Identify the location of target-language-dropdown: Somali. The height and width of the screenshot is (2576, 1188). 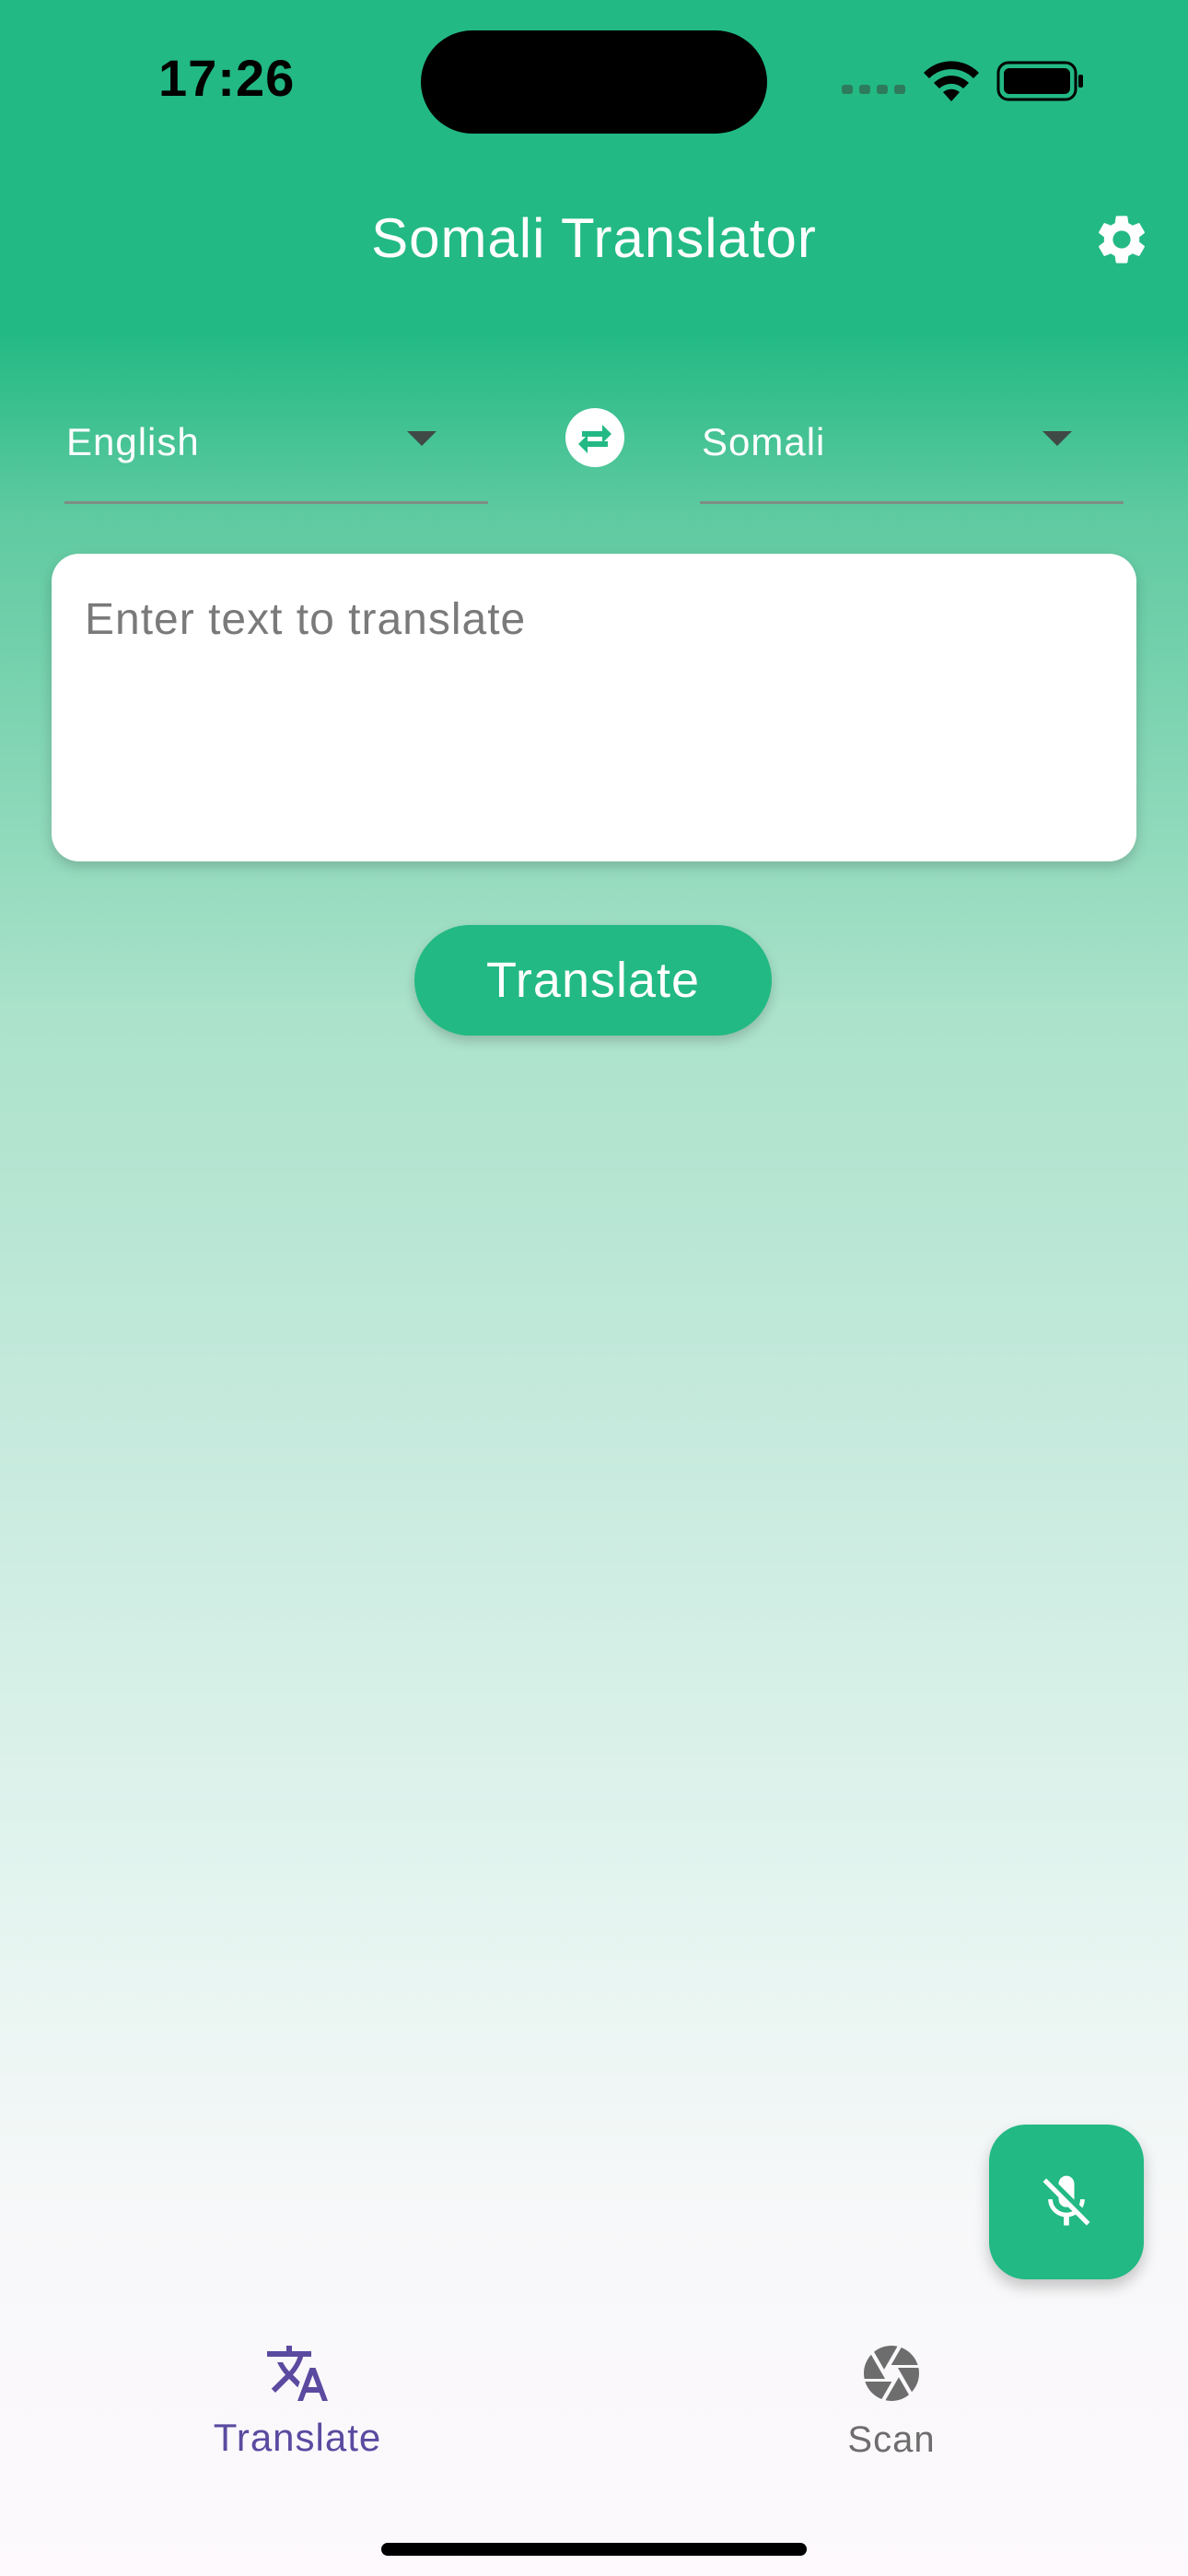
(912, 454).